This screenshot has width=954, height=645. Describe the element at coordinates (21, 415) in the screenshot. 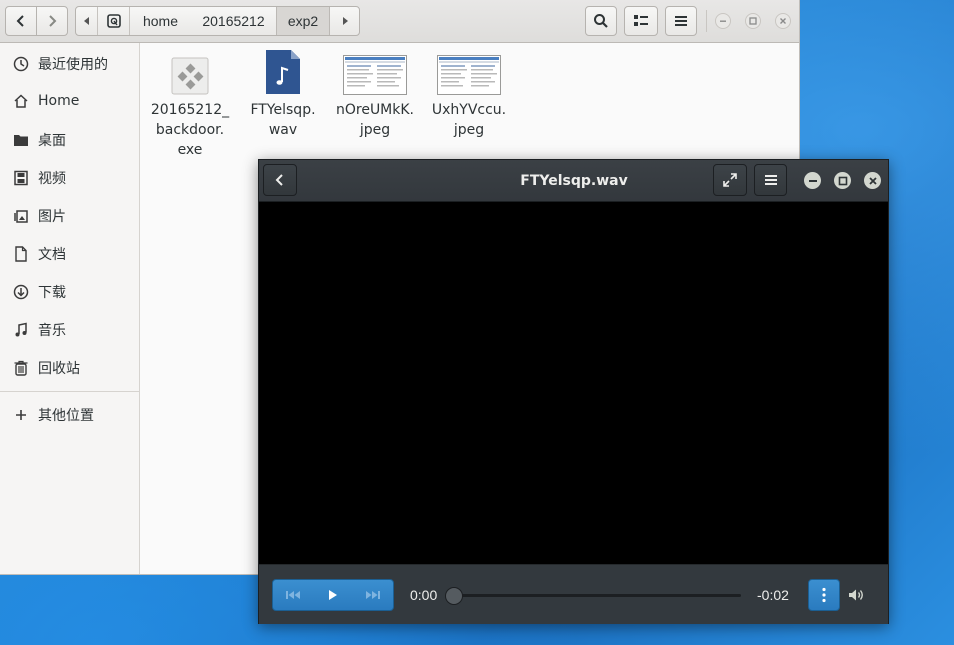

I see `plus-icon` at that location.